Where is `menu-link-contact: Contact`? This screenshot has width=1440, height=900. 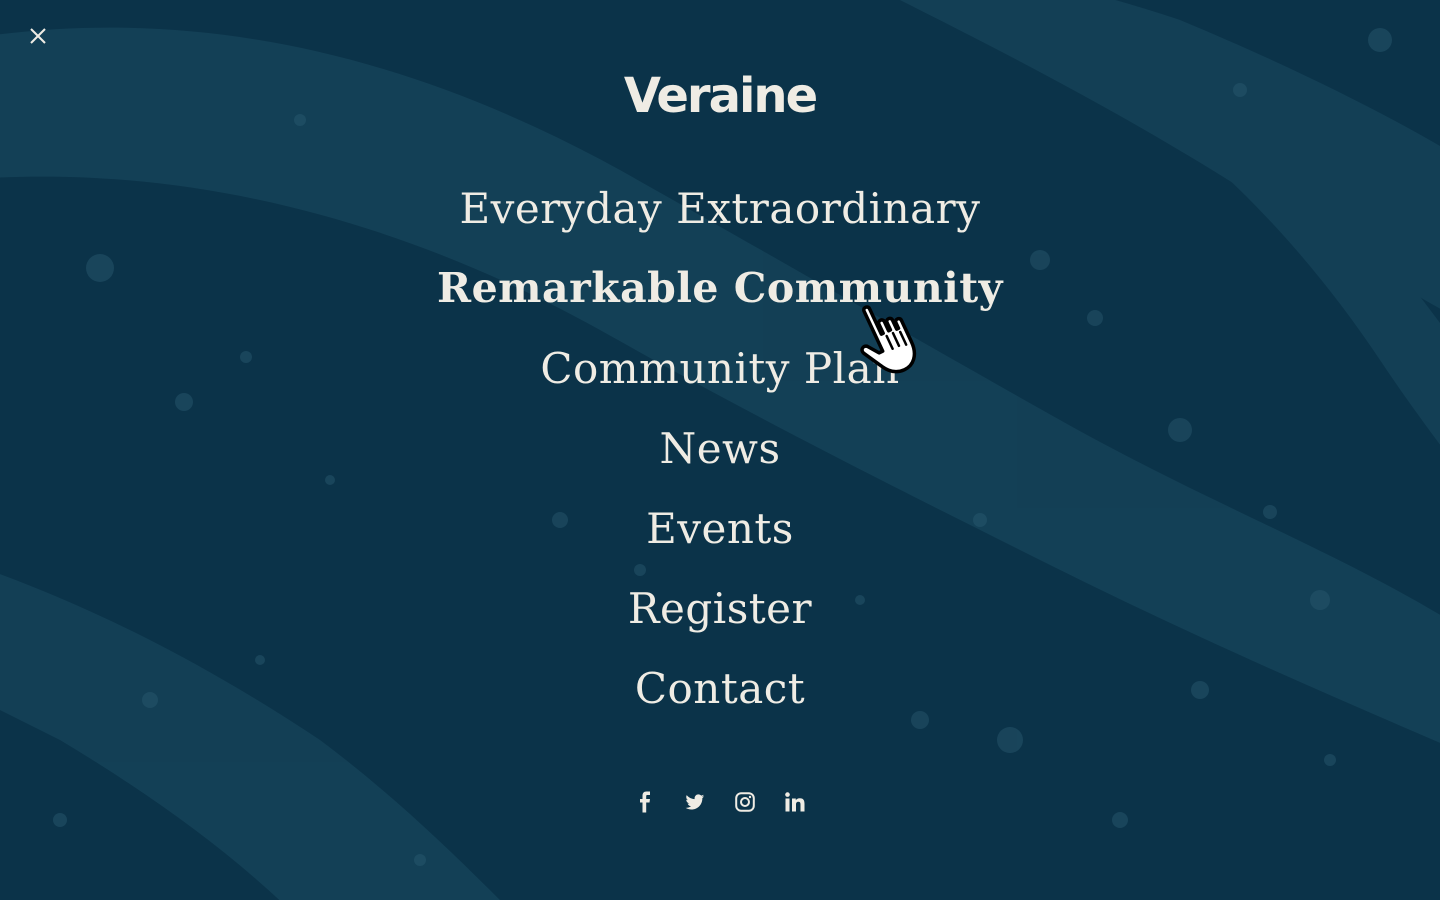
menu-link-contact: Contact is located at coordinates (720, 688).